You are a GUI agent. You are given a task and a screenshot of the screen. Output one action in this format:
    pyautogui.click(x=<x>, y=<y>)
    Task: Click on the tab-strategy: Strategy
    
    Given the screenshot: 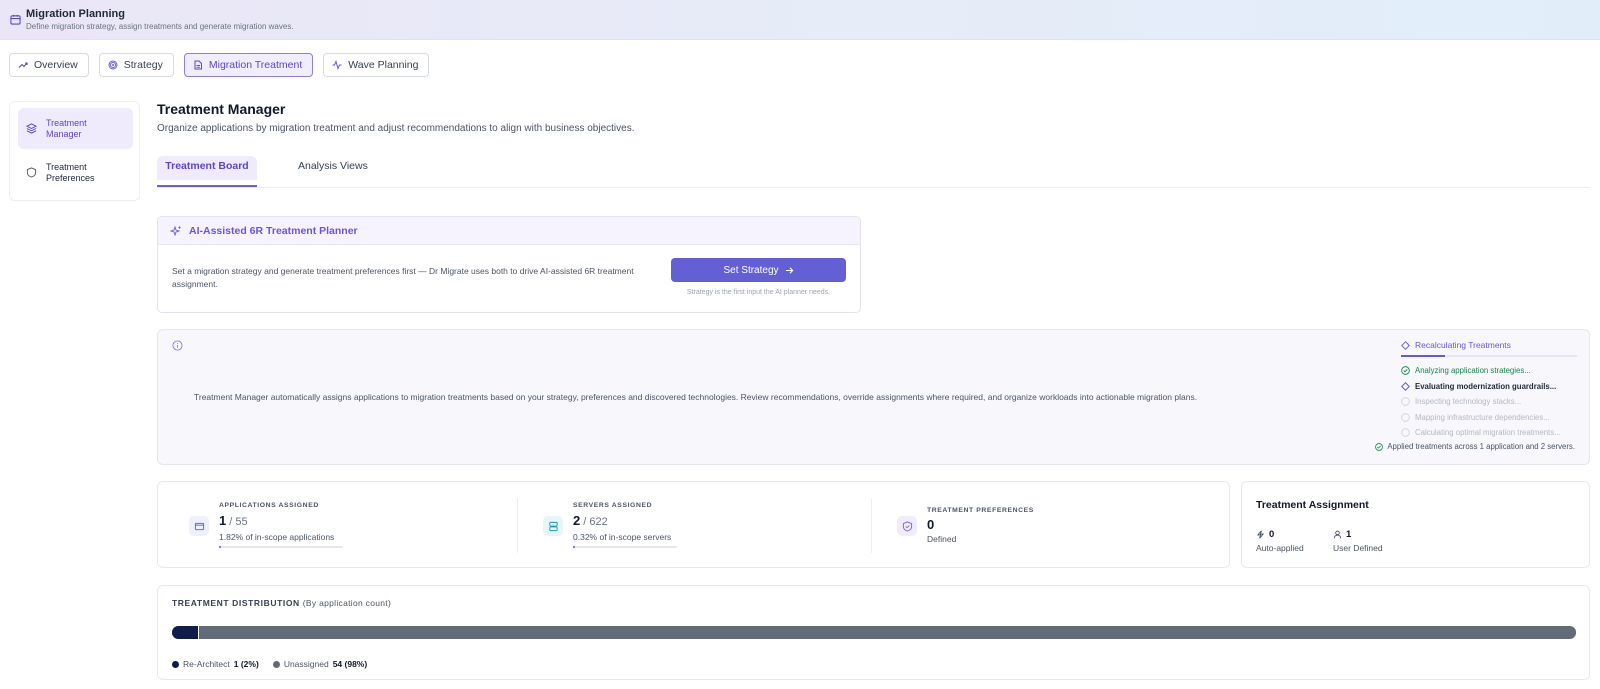 What is the action you would take?
    pyautogui.click(x=136, y=65)
    